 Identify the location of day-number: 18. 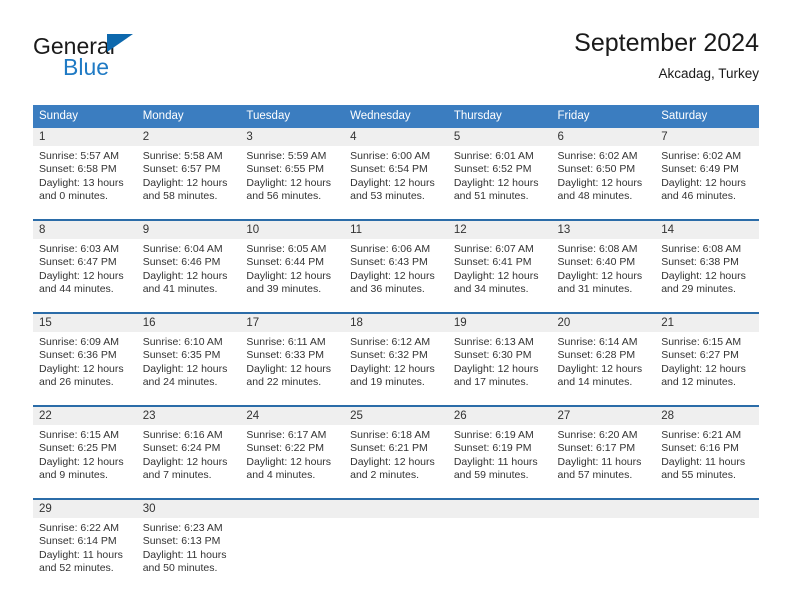
(396, 323).